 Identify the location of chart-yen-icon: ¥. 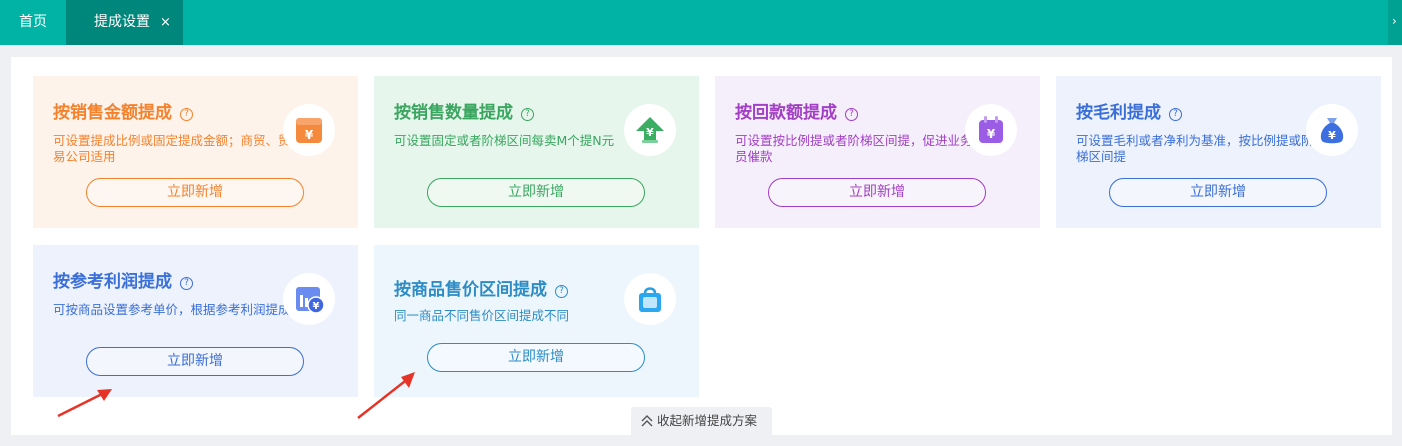
(309, 299).